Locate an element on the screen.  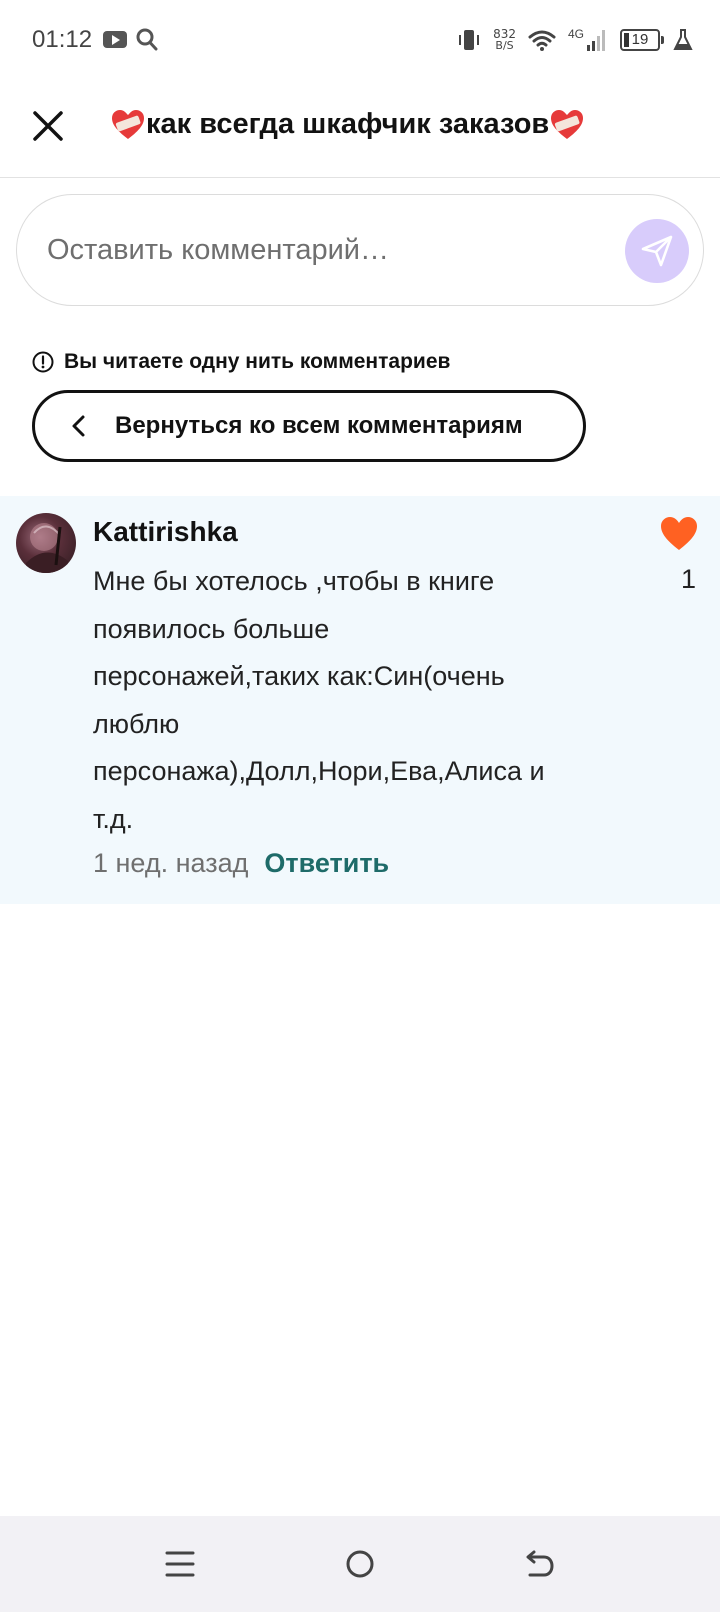
send-button is located at coordinates (657, 251).